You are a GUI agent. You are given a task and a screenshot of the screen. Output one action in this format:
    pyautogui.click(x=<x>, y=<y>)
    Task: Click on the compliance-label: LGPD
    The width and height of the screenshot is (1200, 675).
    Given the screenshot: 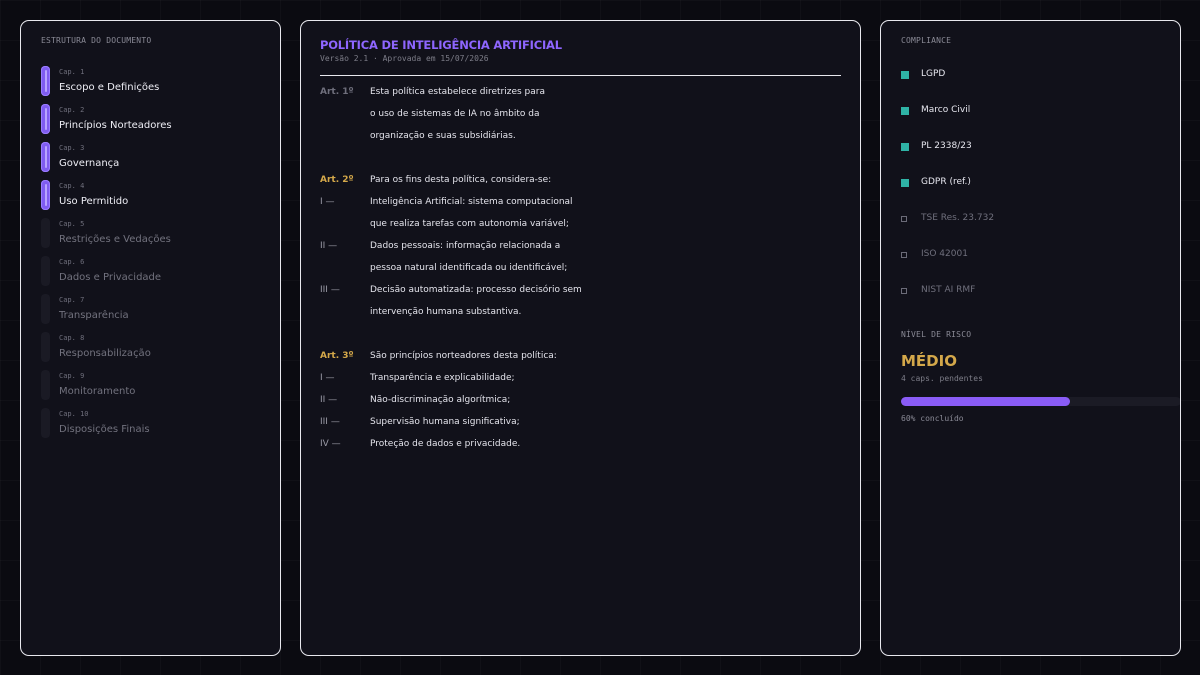 What is the action you would take?
    pyautogui.click(x=933, y=74)
    